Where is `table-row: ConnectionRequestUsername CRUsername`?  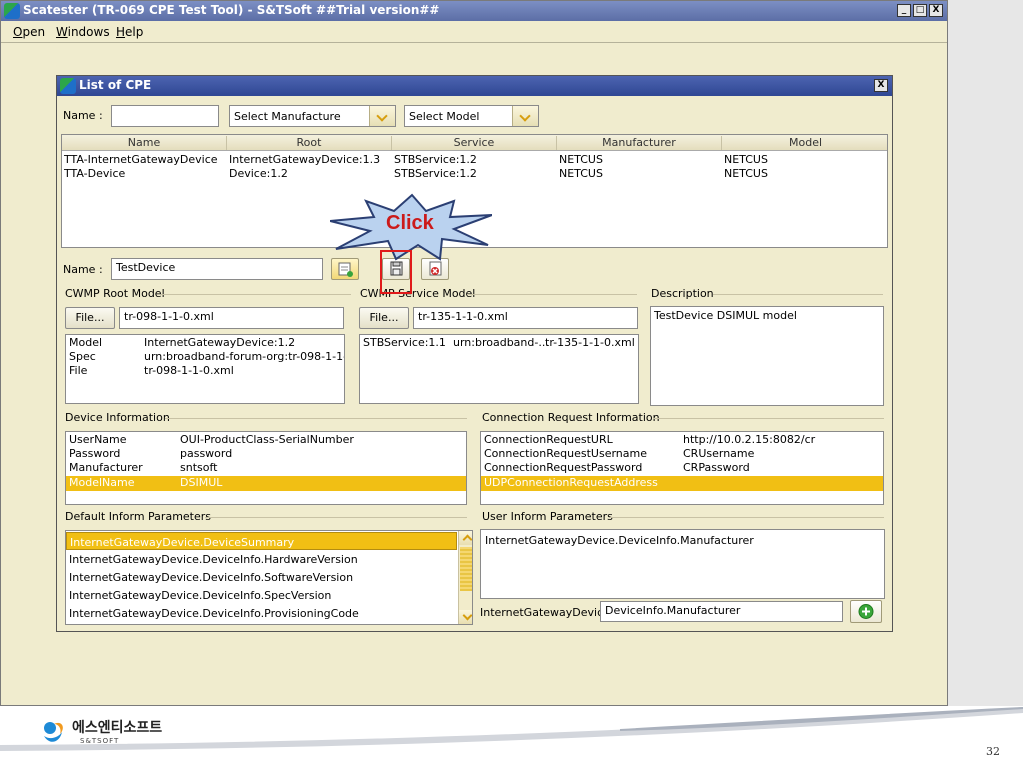
table-row: ConnectionRequestUsername CRUsername is located at coordinates (682, 454).